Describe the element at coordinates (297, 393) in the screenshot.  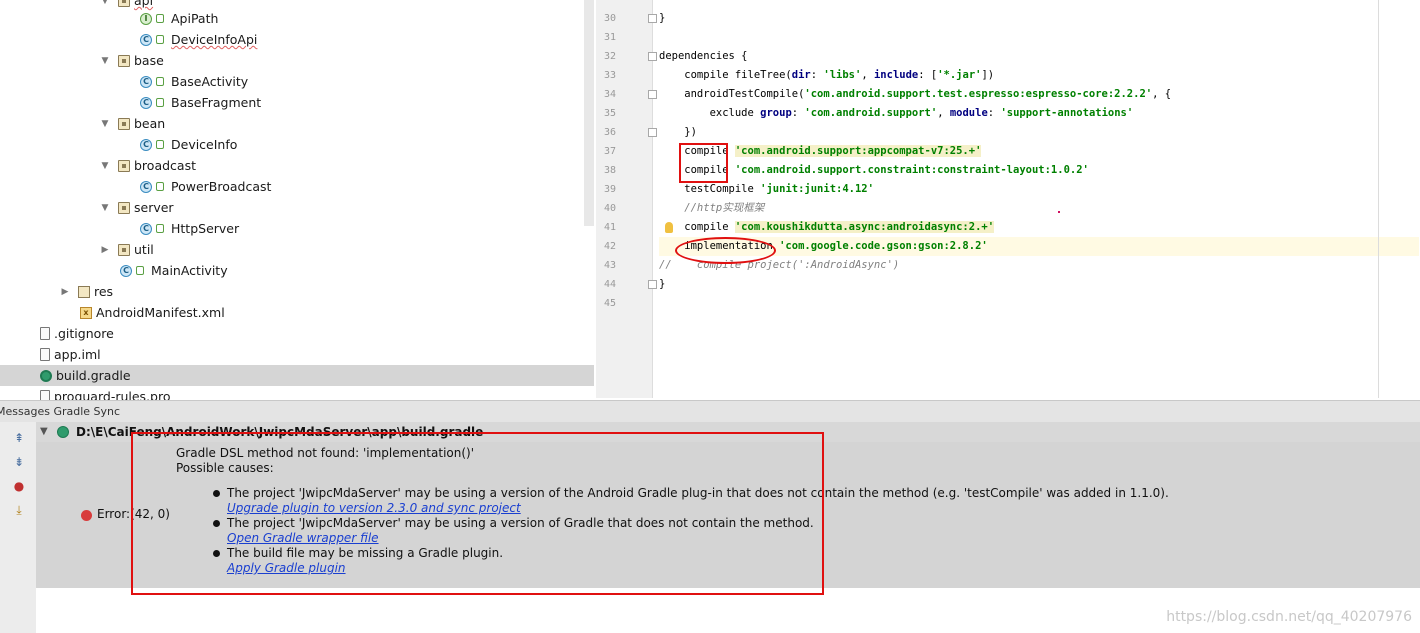
I see `tree-row-proguard: proguard-rules.pro` at that location.